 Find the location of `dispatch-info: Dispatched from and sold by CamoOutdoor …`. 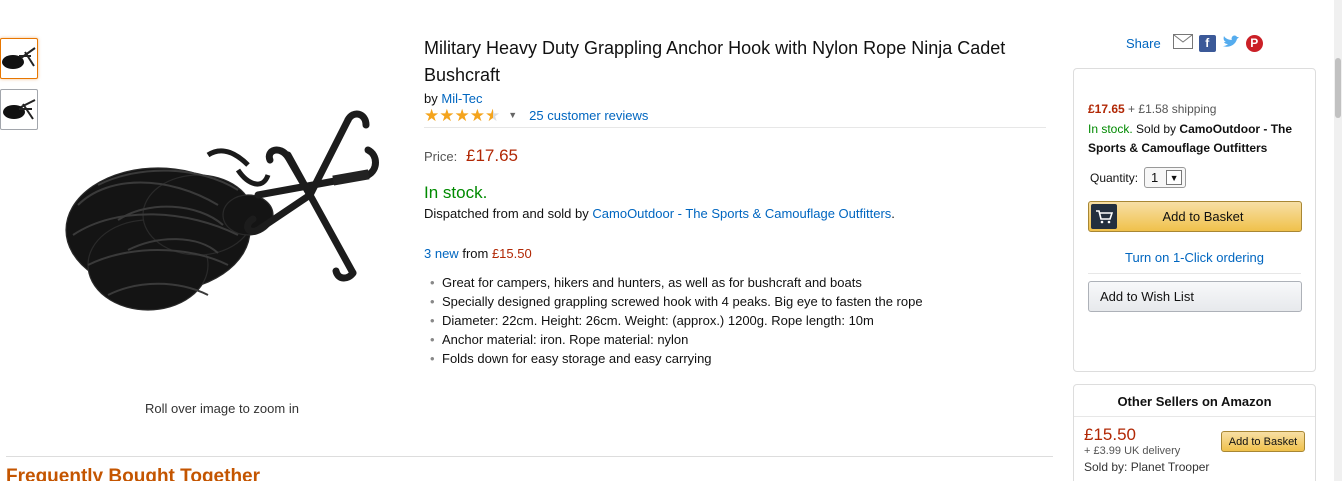

dispatch-info: Dispatched from and sold by CamoOutdoor … is located at coordinates (739, 213).